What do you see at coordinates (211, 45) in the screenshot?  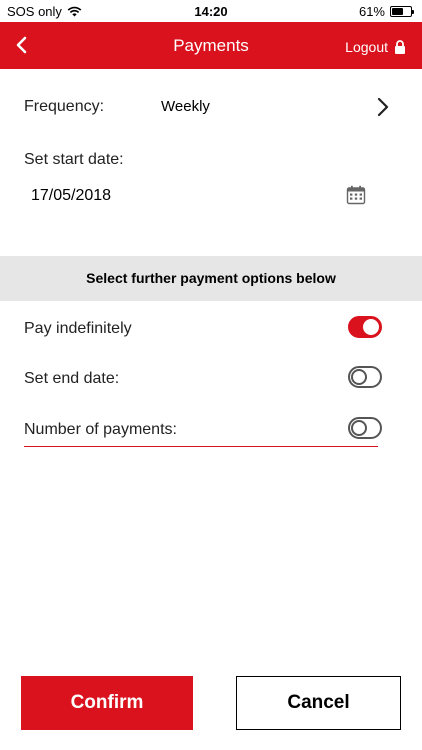 I see `nav-bar: Payments Logout` at bounding box center [211, 45].